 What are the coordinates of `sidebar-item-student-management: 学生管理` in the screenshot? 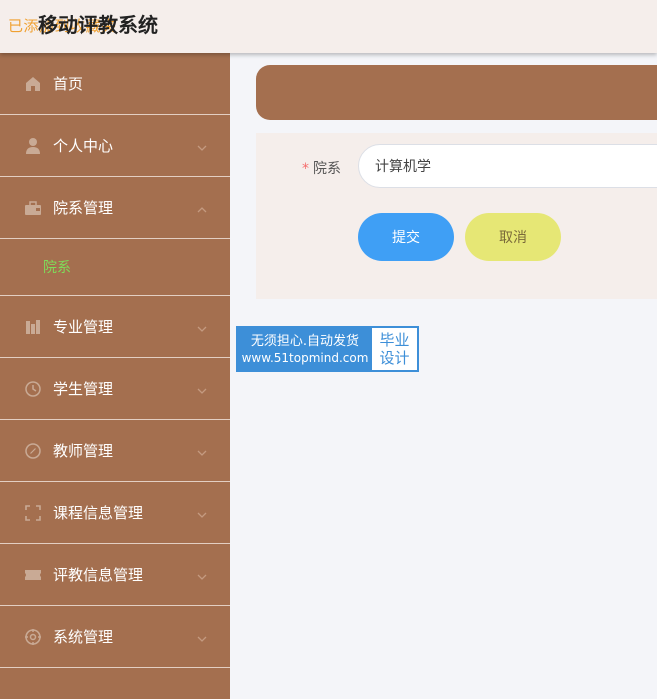 It's located at (115, 389).